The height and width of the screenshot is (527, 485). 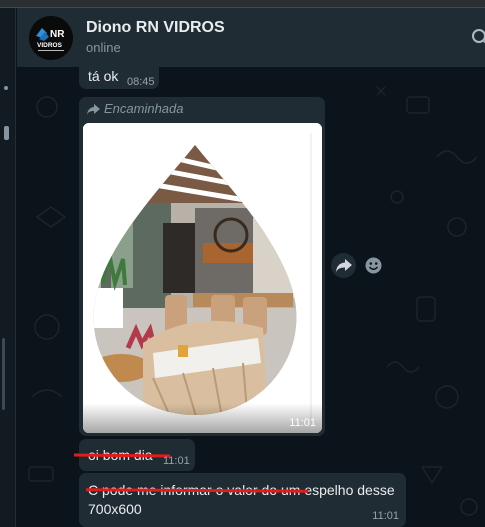 I want to click on share-arrow-icon, so click(x=343, y=265).